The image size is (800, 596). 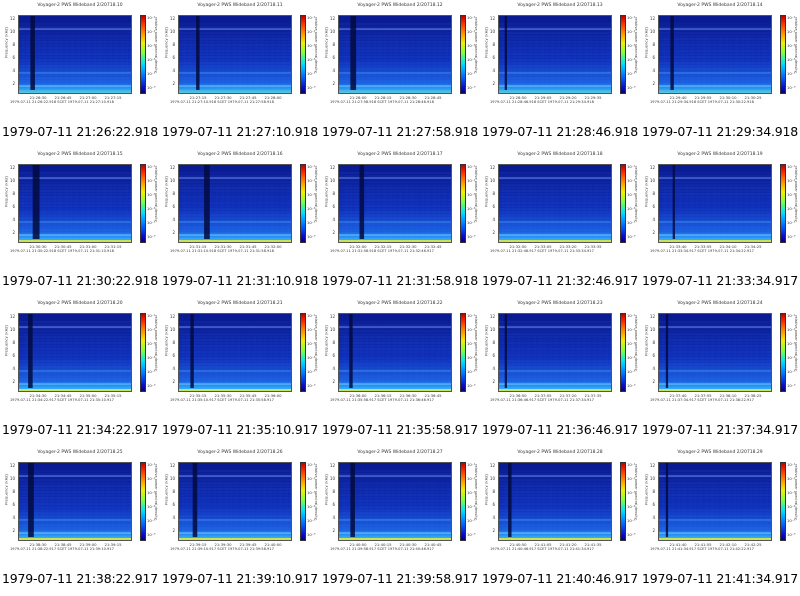 What do you see at coordinates (240, 131) in the screenshot?
I see `panel-caption-timestamp: 1979-07-11 21:27:10.918` at bounding box center [240, 131].